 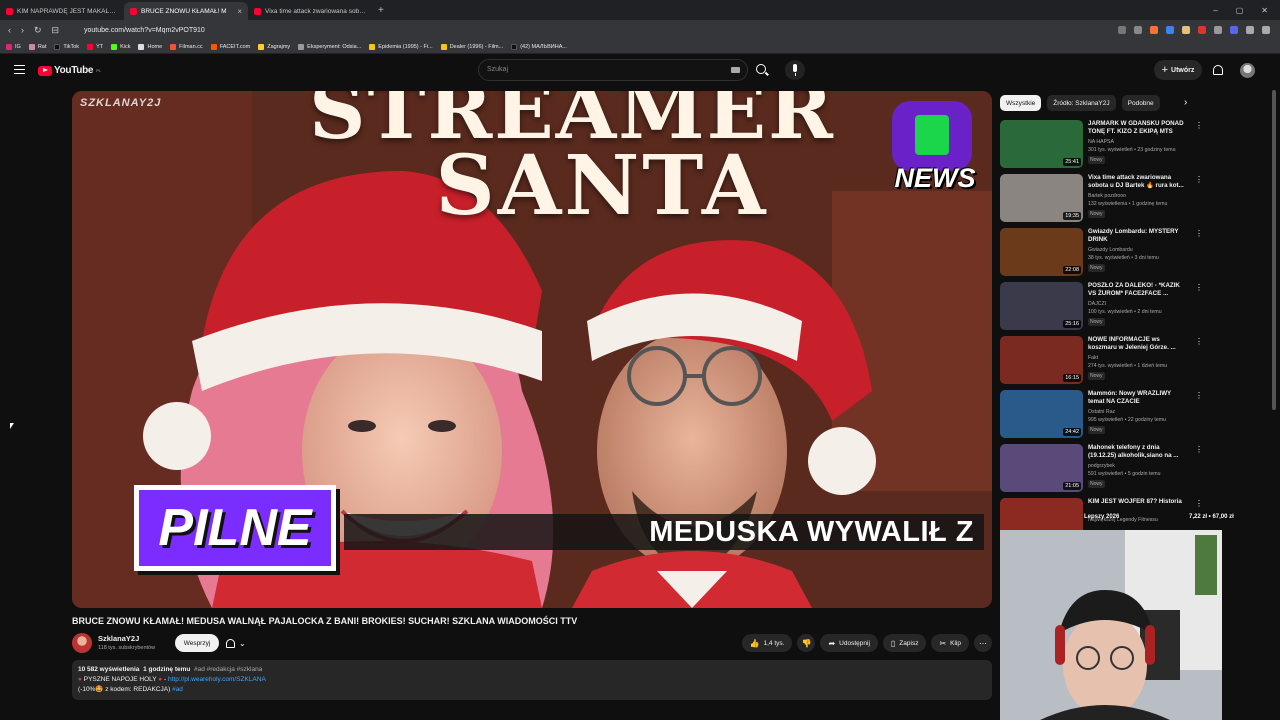 I want to click on save-button: ▯ Zapisz, so click(x=904, y=643).